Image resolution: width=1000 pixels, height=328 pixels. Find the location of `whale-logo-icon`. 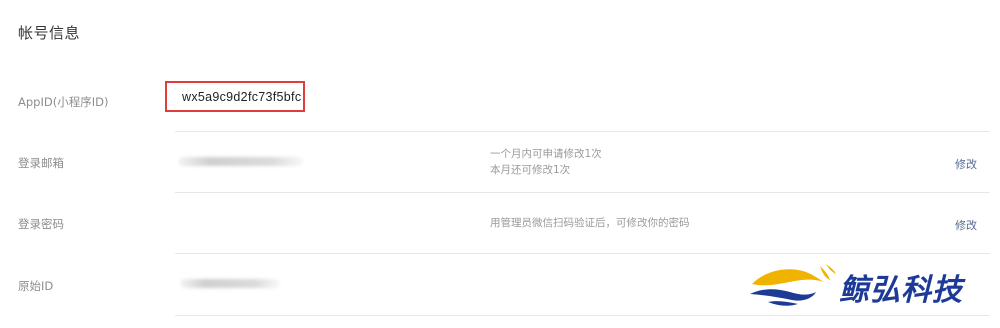

whale-logo-icon is located at coordinates (793, 285).